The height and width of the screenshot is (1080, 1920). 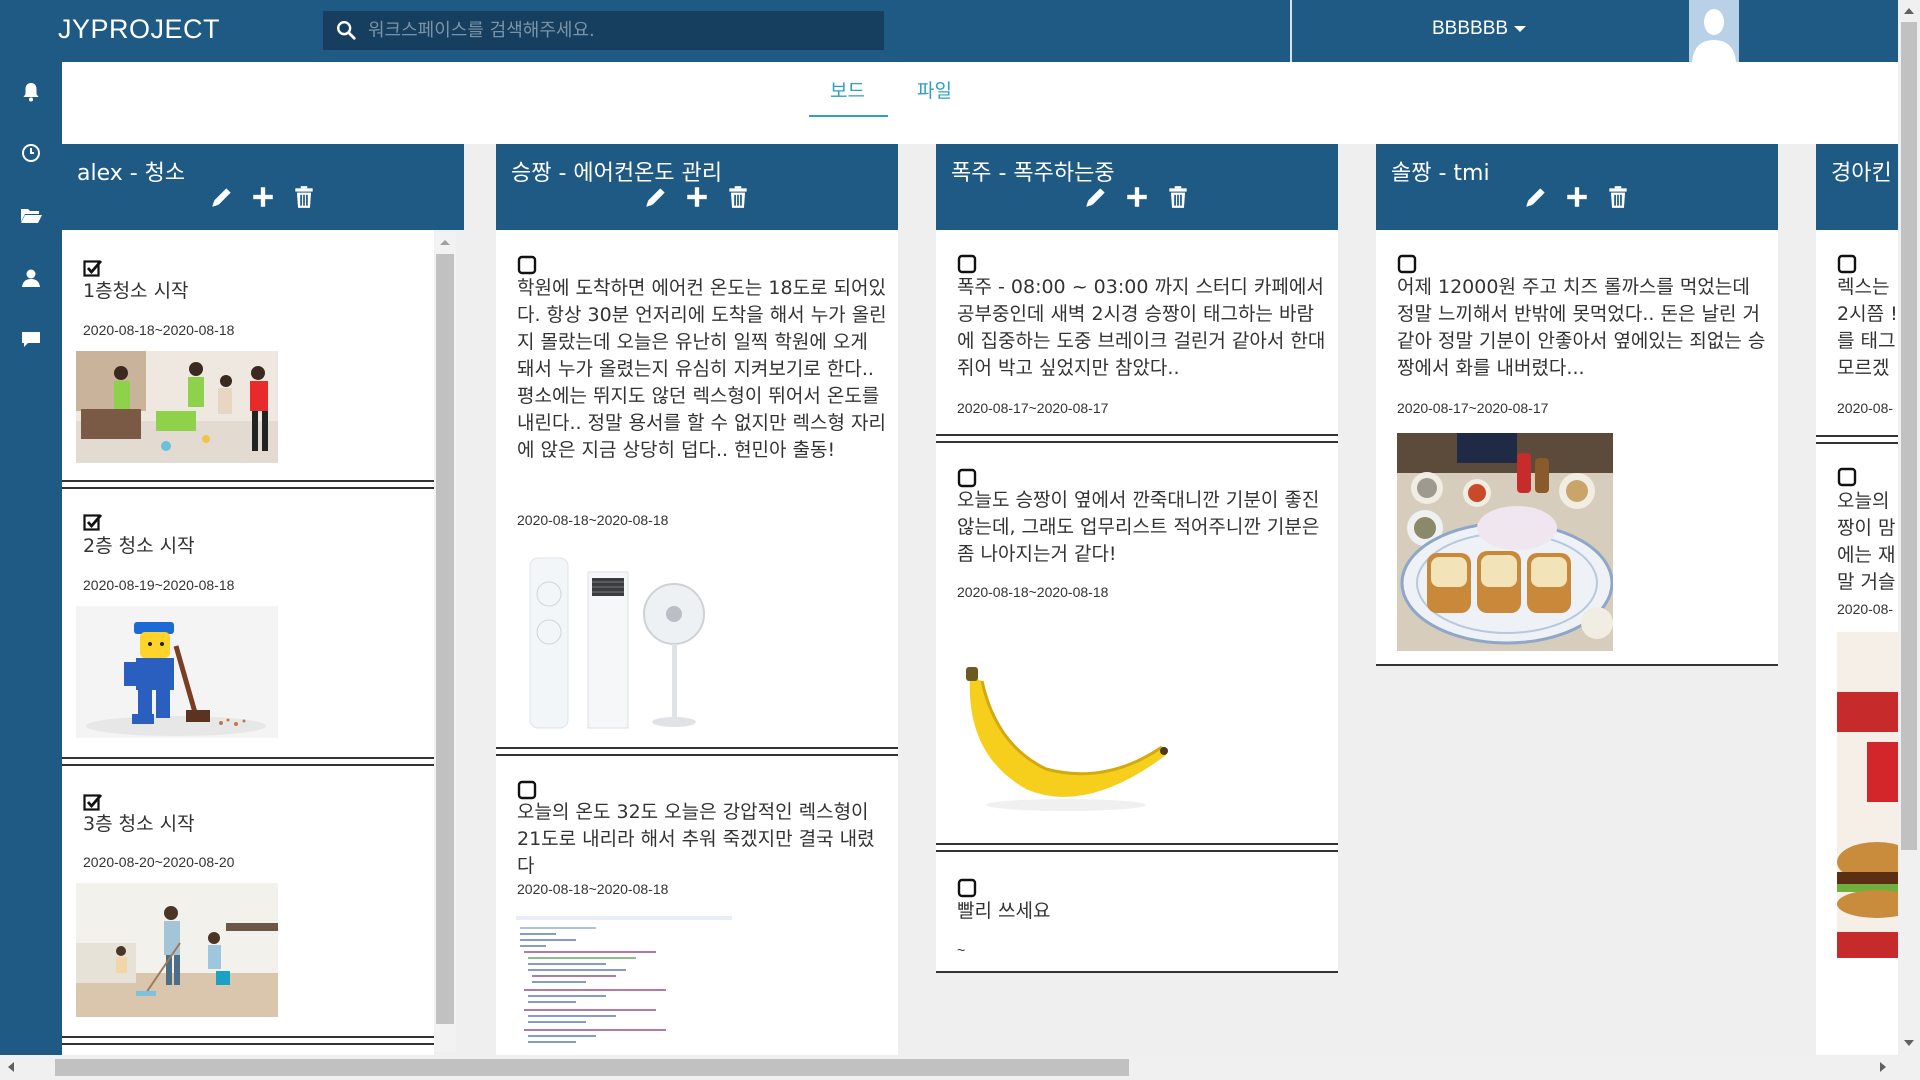 I want to click on navbar-divider, so click(x=1291, y=31).